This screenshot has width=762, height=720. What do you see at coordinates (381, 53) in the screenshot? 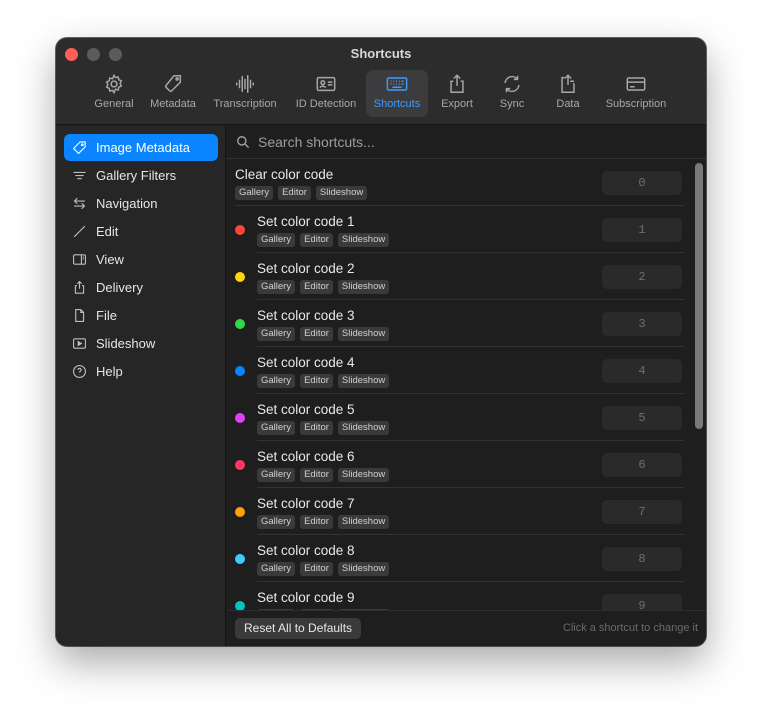
I see `window-title: Shortcuts` at bounding box center [381, 53].